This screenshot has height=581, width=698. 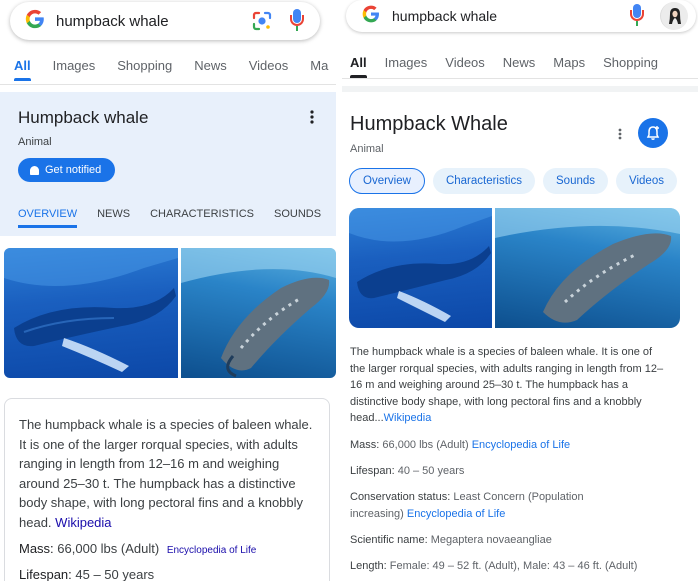 I want to click on avatar-icon, so click(x=674, y=16).